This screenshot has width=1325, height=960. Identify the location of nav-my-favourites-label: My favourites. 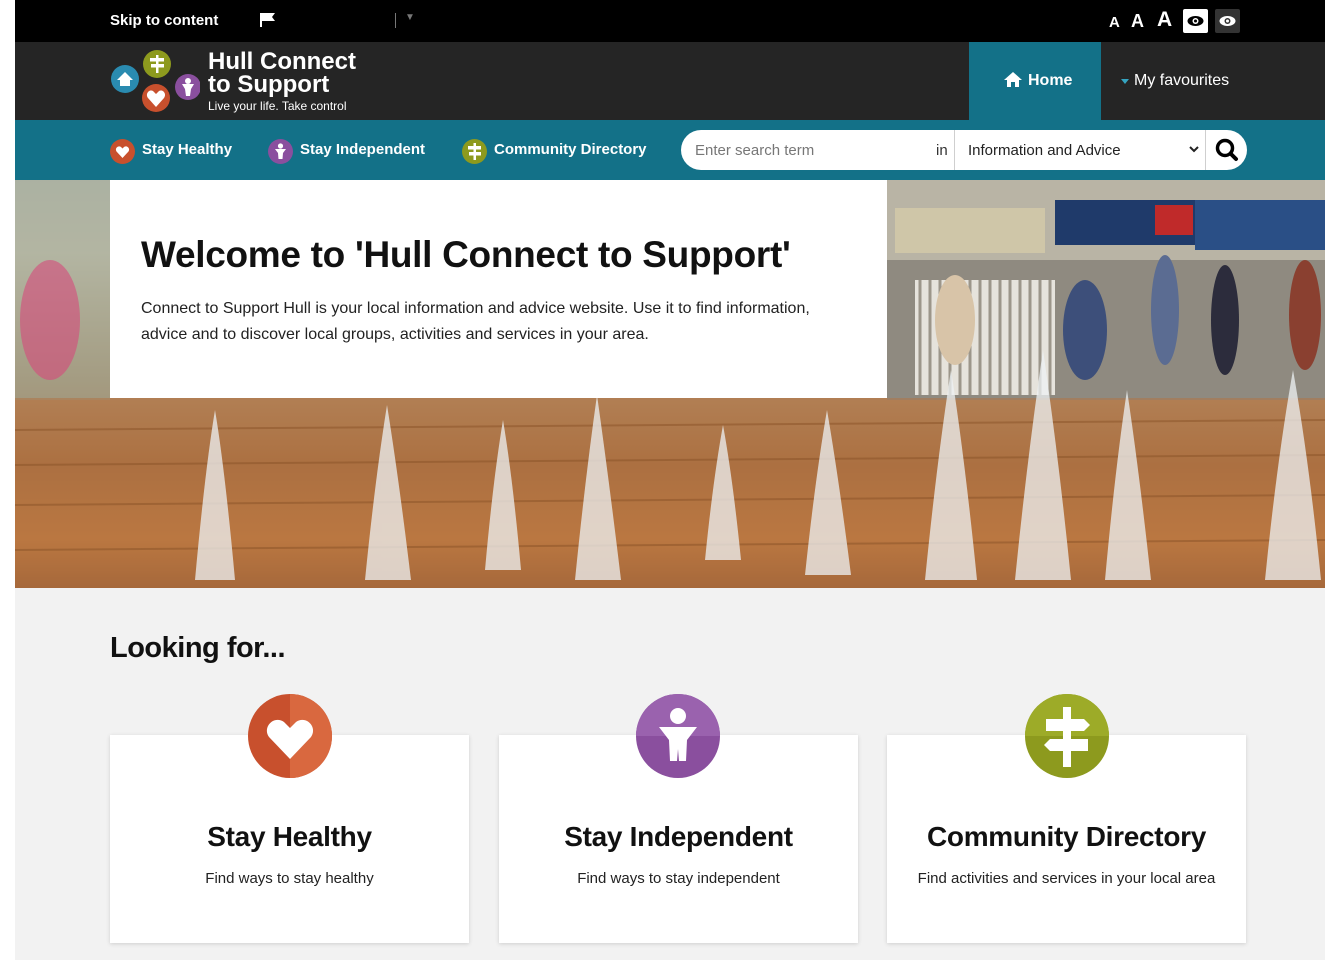
(1182, 80).